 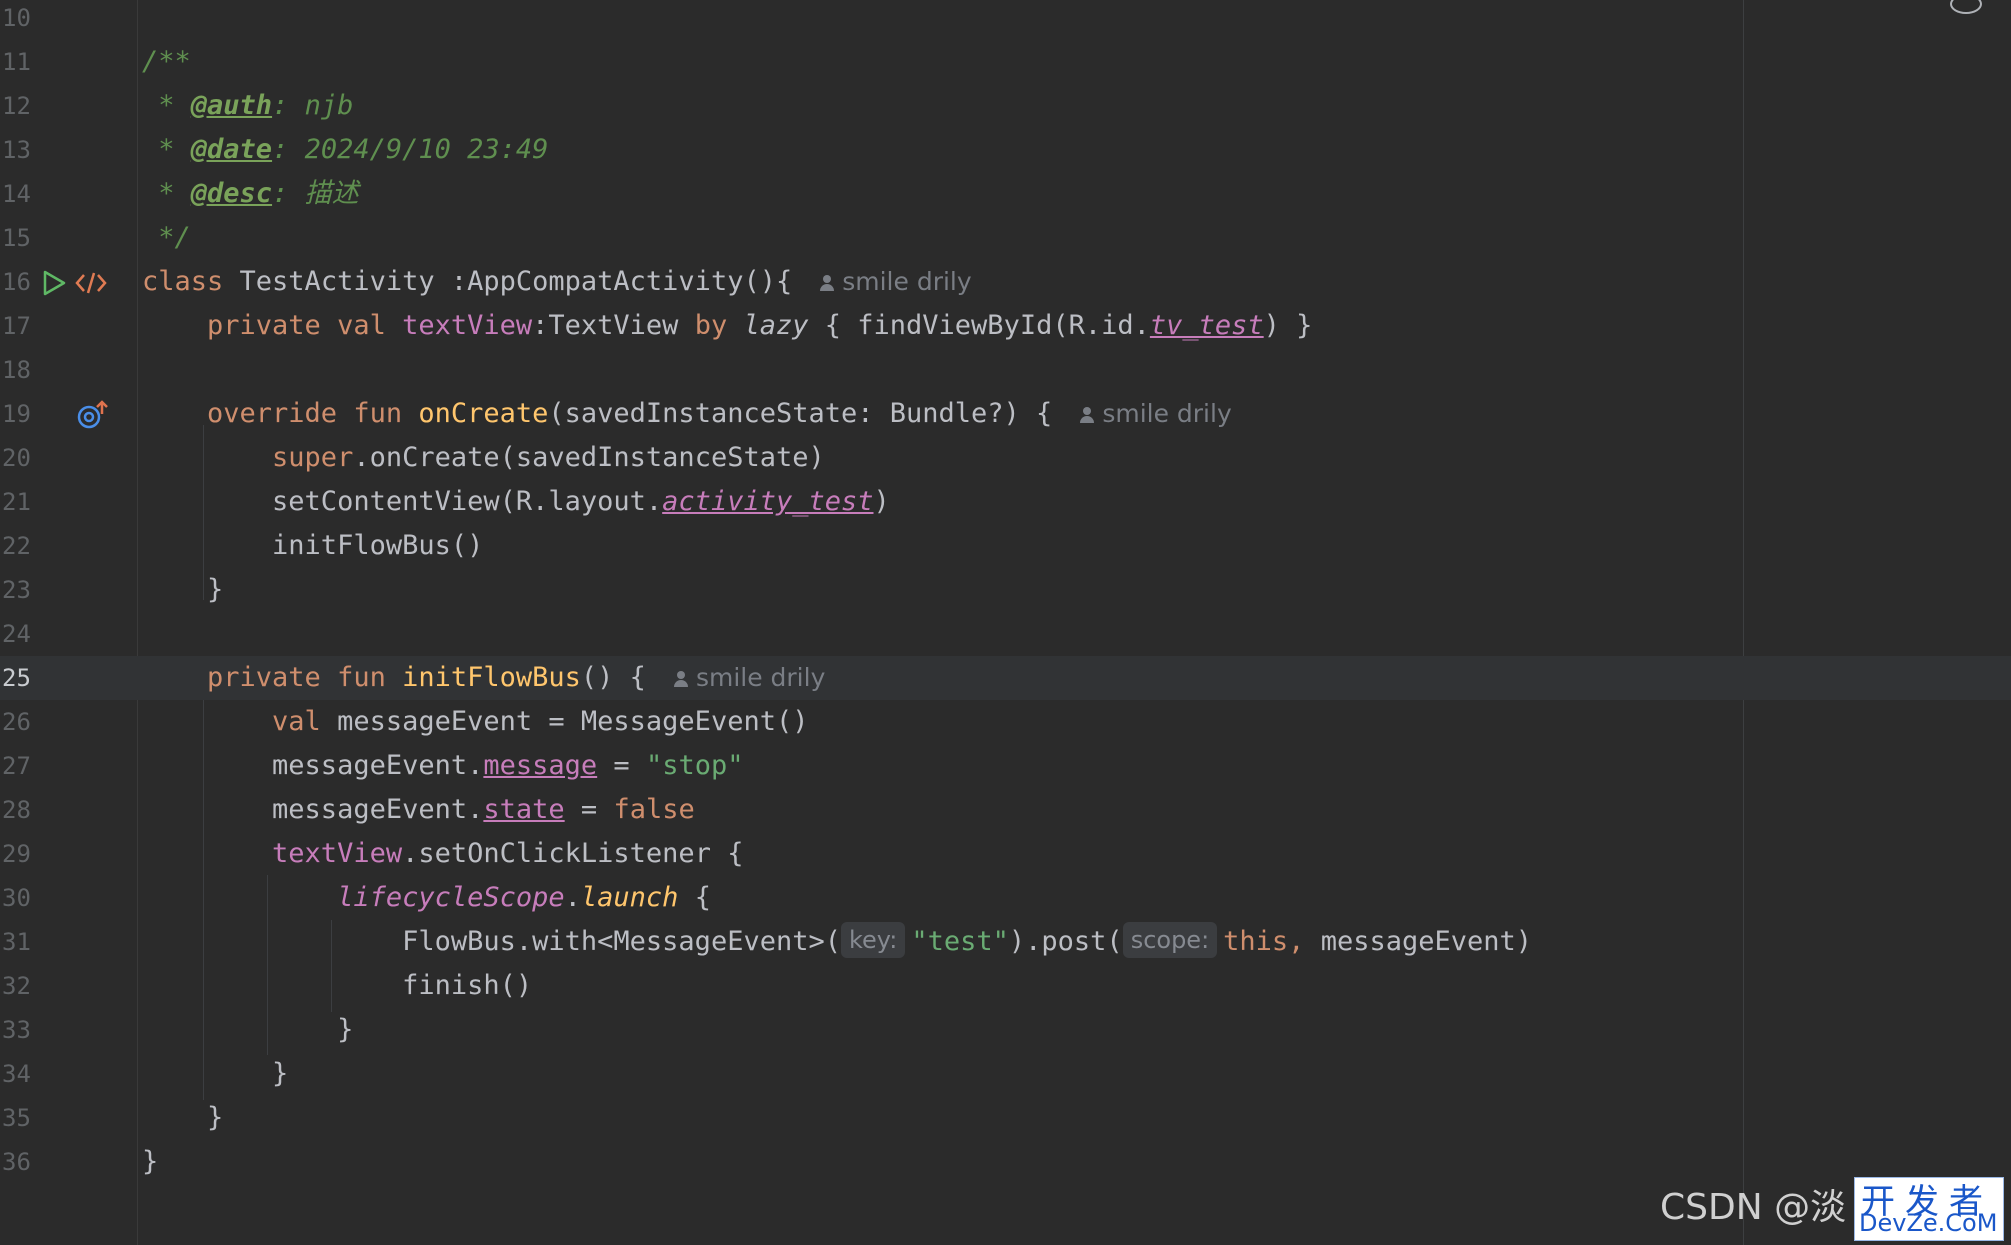 I want to click on line-number: 33, so click(x=16, y=1030).